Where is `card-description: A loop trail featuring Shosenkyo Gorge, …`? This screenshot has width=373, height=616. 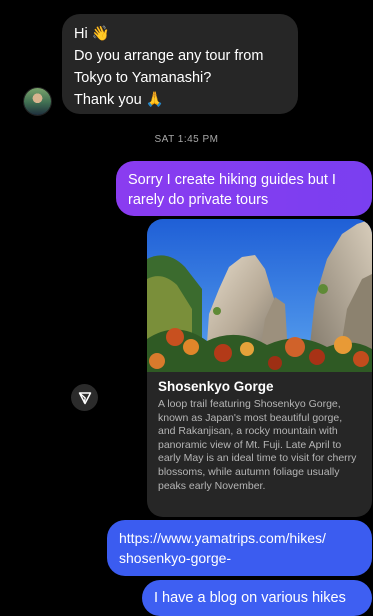
card-description: A loop trail featuring Shosenkyo Gorge, … is located at coordinates (257, 445).